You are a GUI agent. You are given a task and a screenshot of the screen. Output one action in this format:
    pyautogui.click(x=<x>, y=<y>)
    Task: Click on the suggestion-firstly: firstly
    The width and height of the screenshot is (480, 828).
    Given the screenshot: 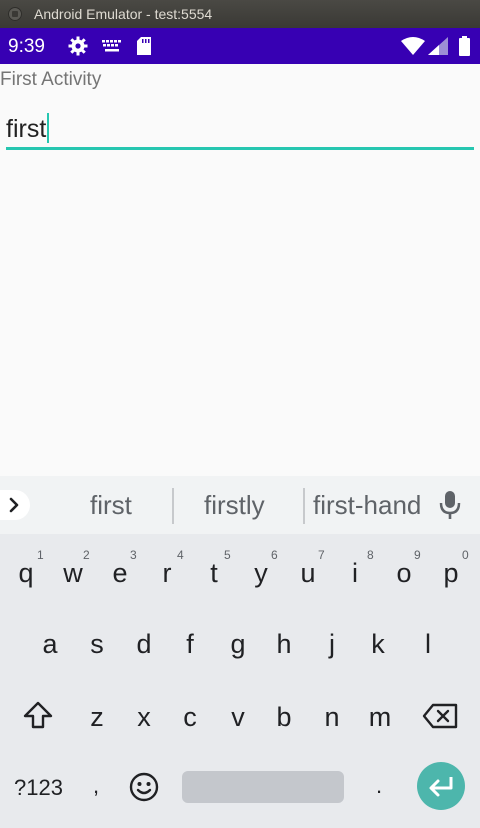 What is the action you would take?
    pyautogui.click(x=234, y=505)
    